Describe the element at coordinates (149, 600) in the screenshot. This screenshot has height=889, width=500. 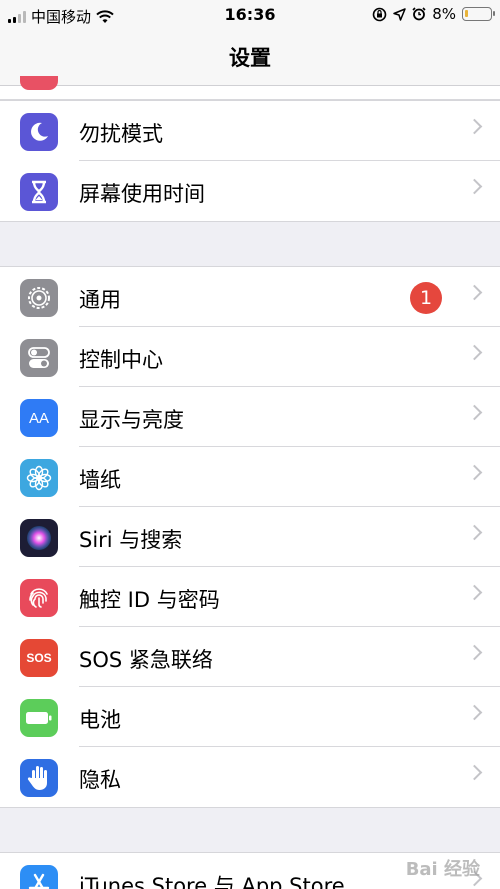
I see `row-label: 触控 ID 与密码` at that location.